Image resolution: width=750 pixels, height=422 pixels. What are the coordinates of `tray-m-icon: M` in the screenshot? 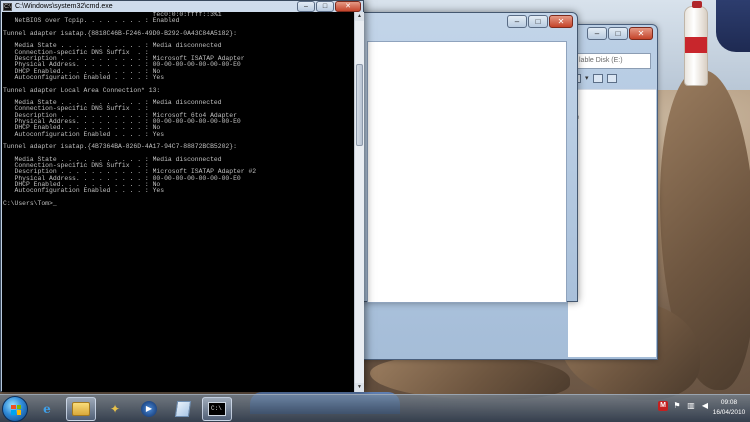 It's located at (663, 406).